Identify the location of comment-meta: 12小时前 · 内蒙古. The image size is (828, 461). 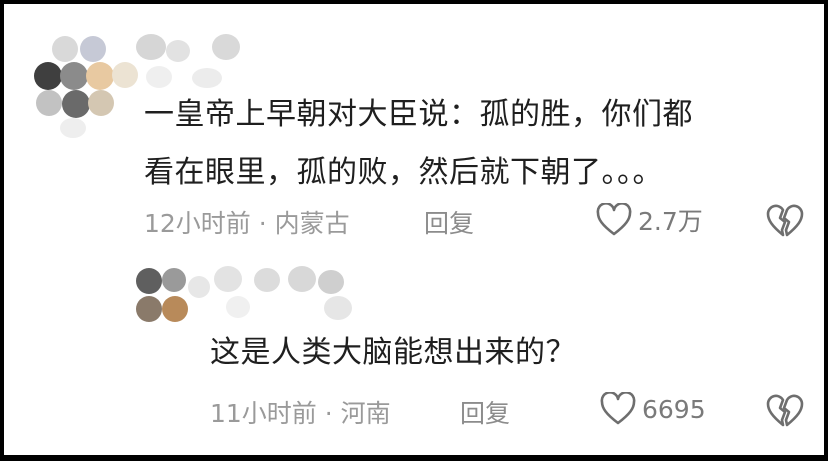
(247, 223).